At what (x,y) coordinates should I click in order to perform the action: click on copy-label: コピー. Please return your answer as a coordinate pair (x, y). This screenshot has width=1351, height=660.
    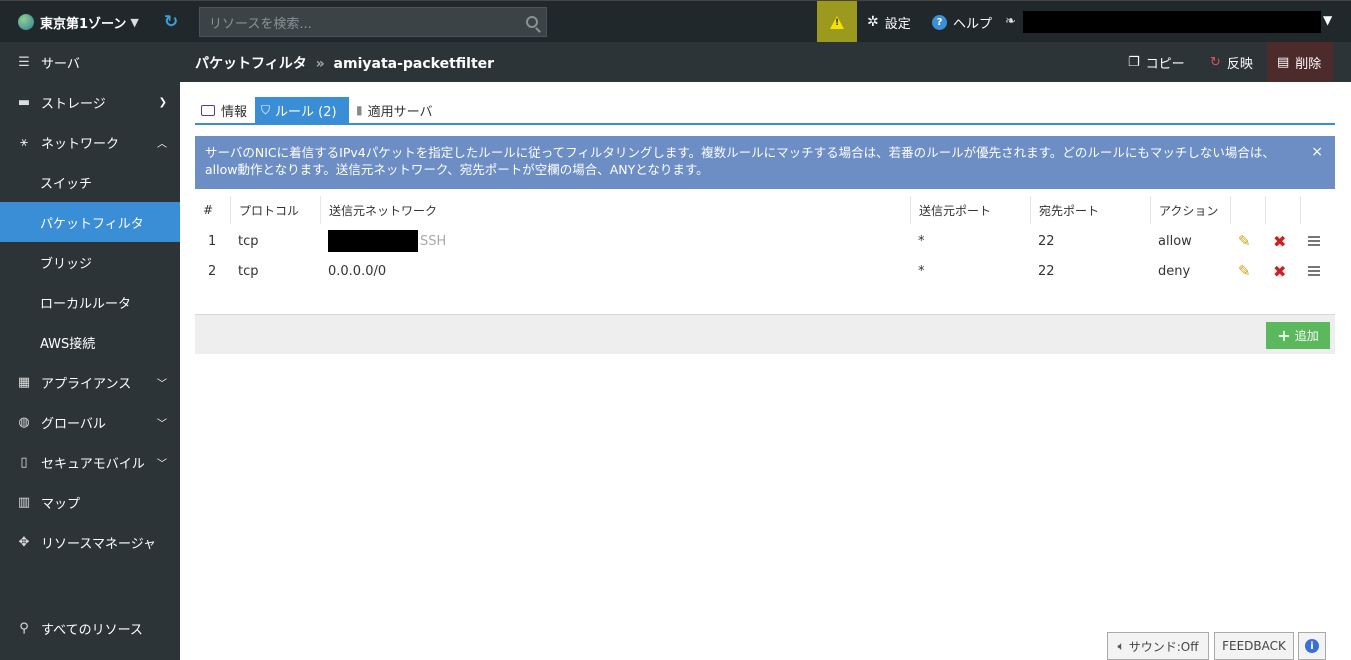
    Looking at the image, I should click on (1165, 64).